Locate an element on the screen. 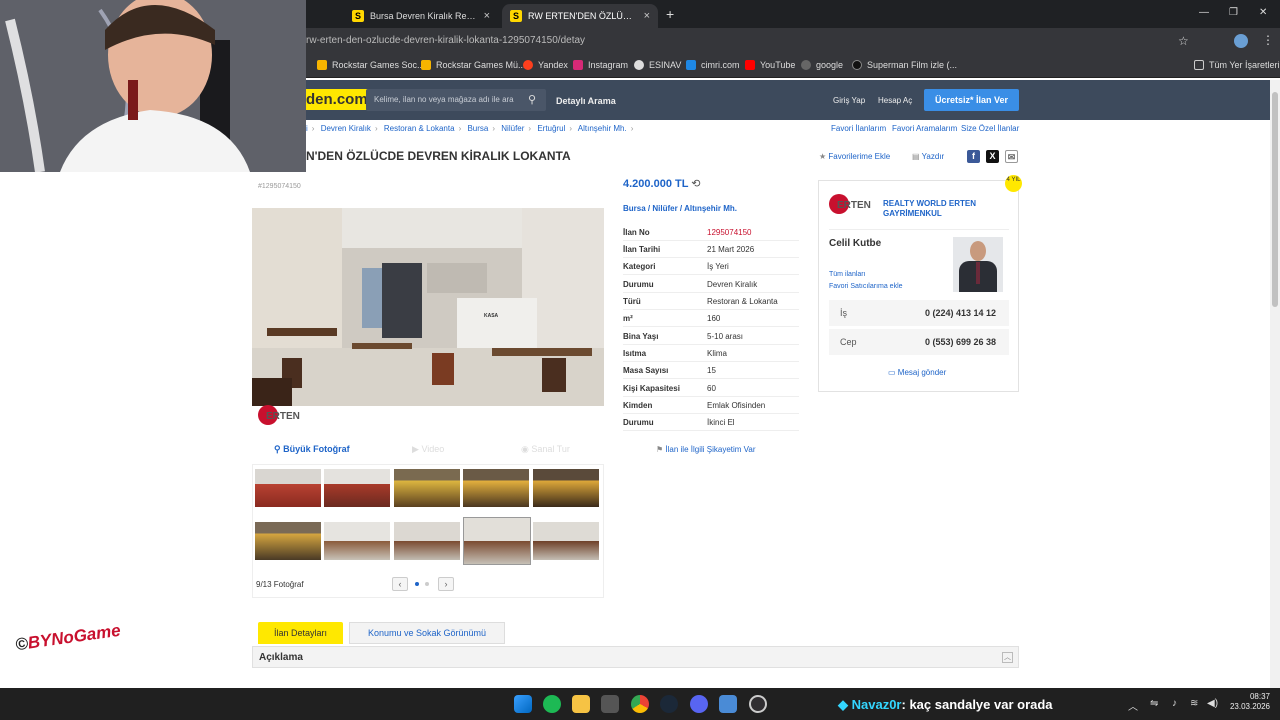 This screenshot has height=720, width=1280. location-neighborhood: Altınşehir Mh. is located at coordinates (710, 208).